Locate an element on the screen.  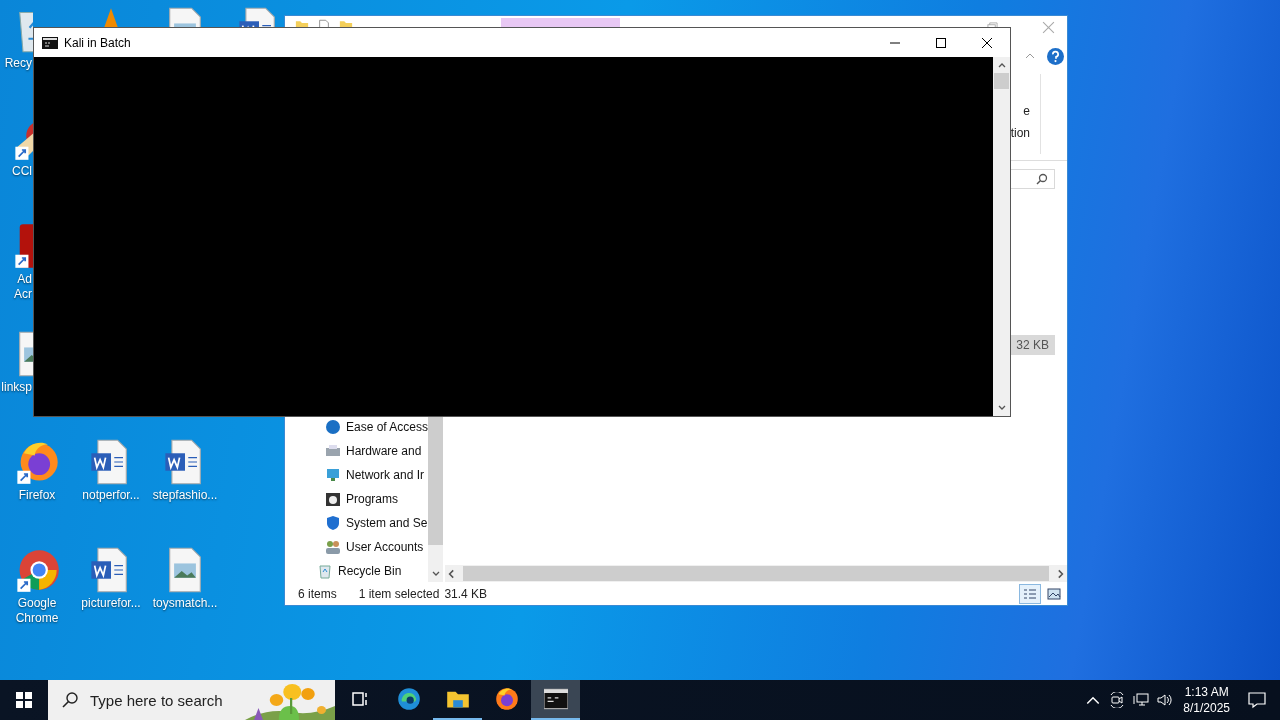
clock: 1:13 AM 8/1/2025 is located at coordinates (1206, 700).